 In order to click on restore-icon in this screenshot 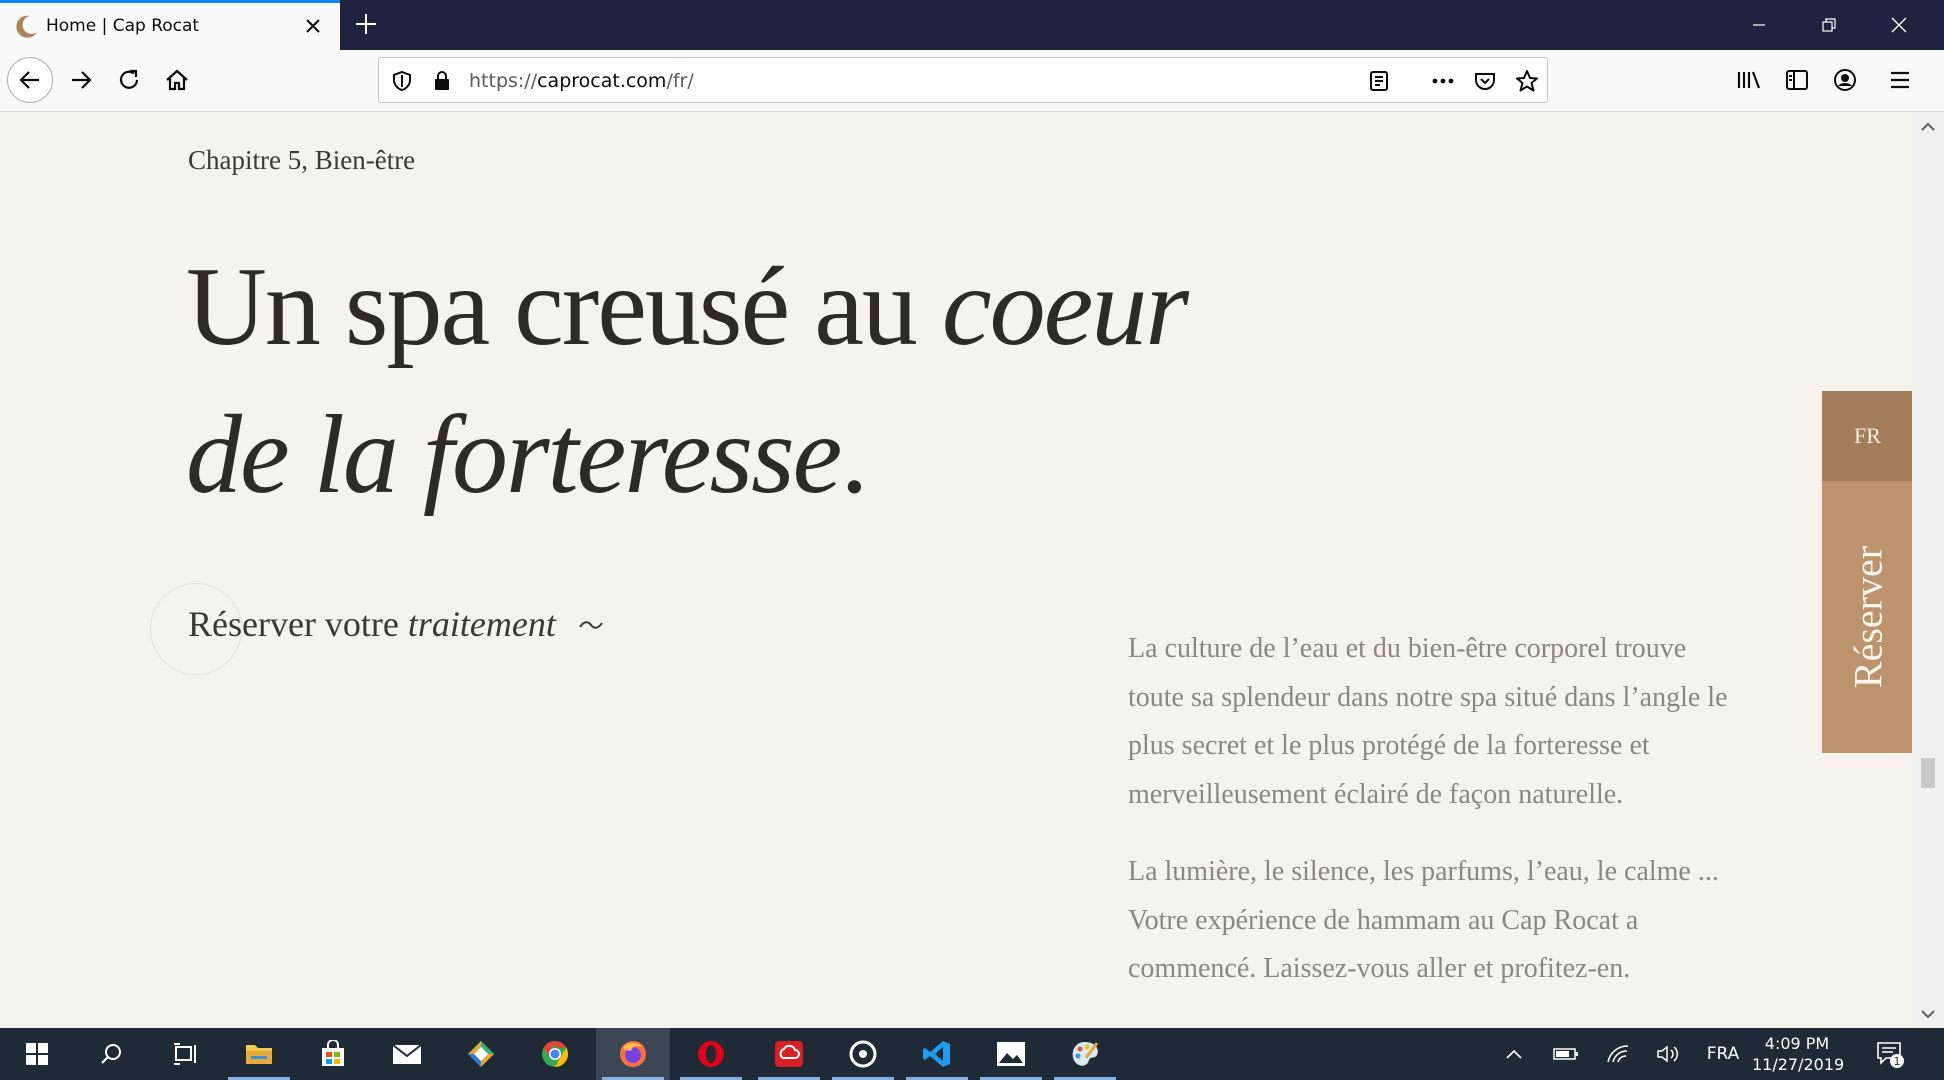, I will do `click(1829, 25)`.